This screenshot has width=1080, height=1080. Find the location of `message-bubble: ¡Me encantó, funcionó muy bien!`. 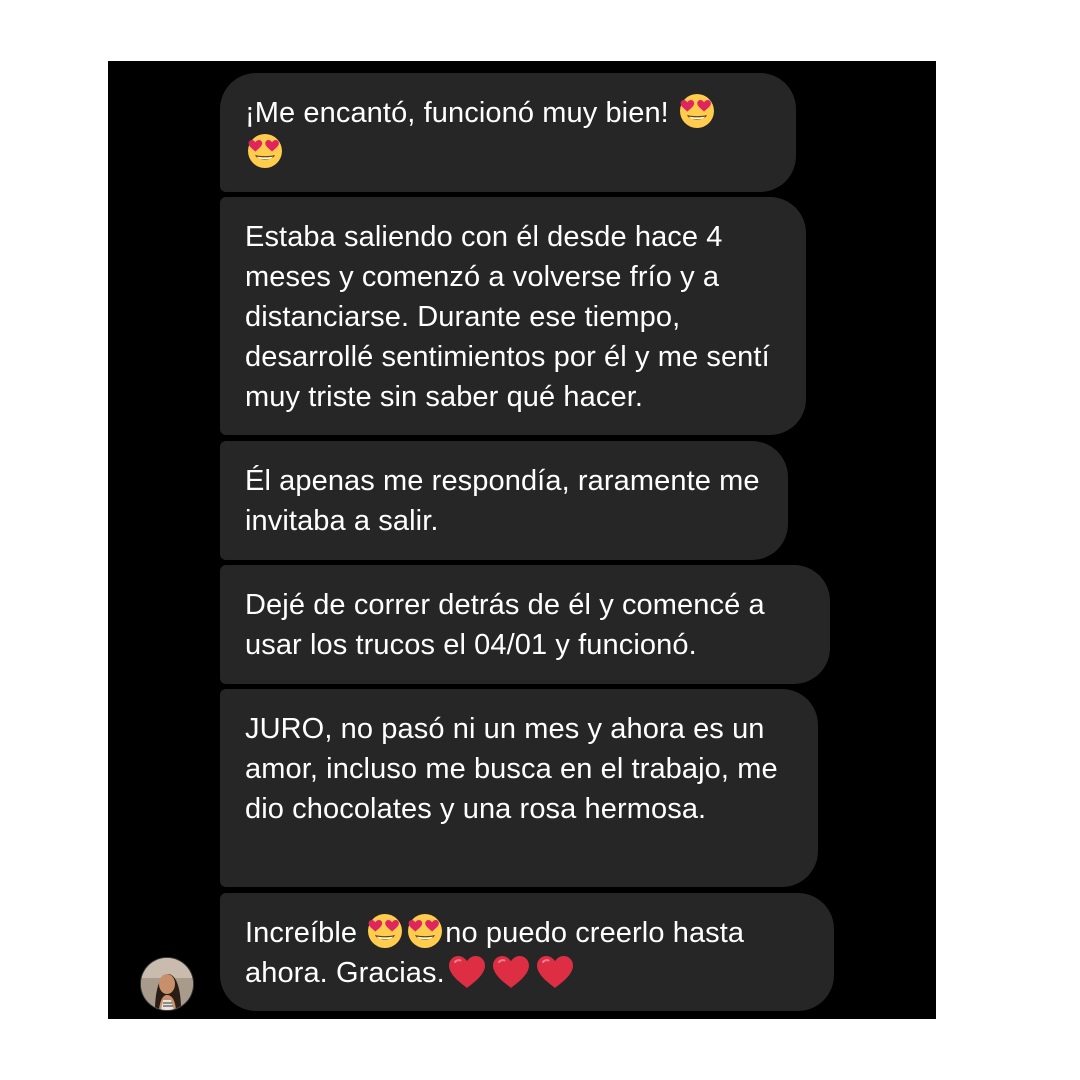

message-bubble: ¡Me encantó, funcionó muy bien! is located at coordinates (508, 132).